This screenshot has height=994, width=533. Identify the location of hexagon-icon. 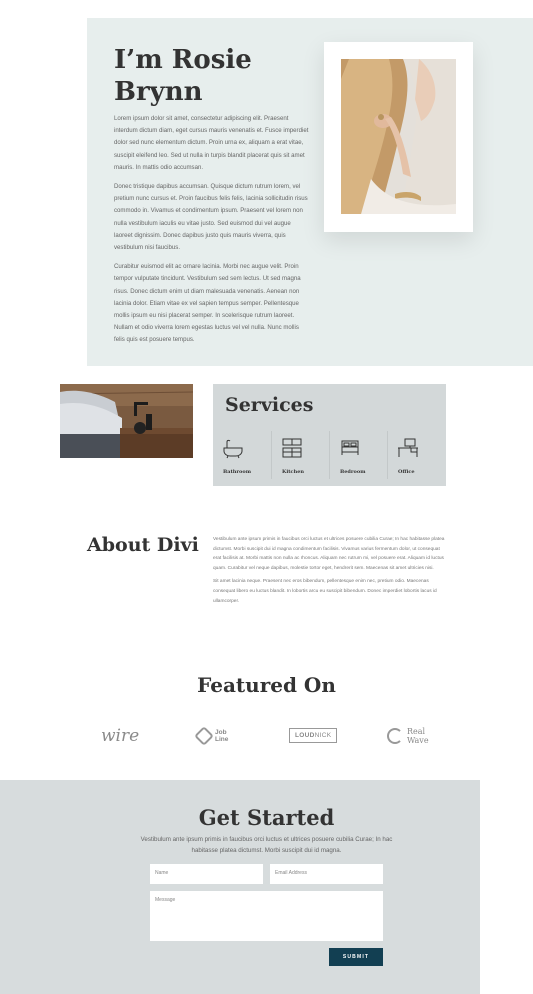
(204, 736).